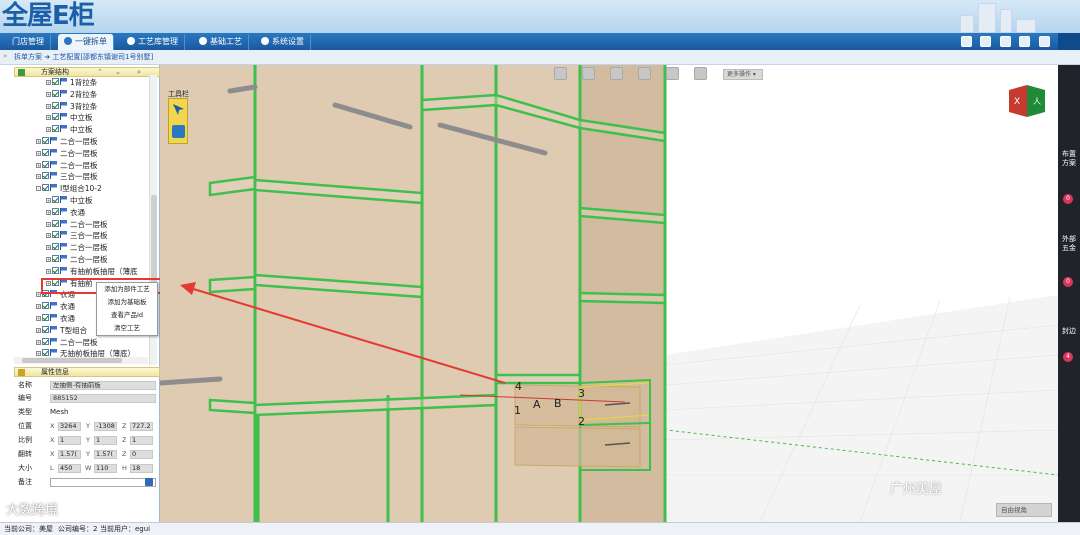 The image size is (1080, 535). I want to click on tool-icon, so click(700, 73).